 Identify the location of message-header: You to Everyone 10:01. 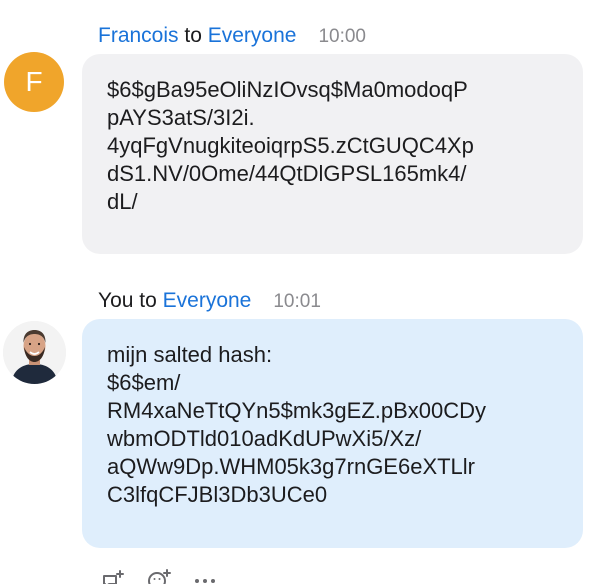
(209, 301).